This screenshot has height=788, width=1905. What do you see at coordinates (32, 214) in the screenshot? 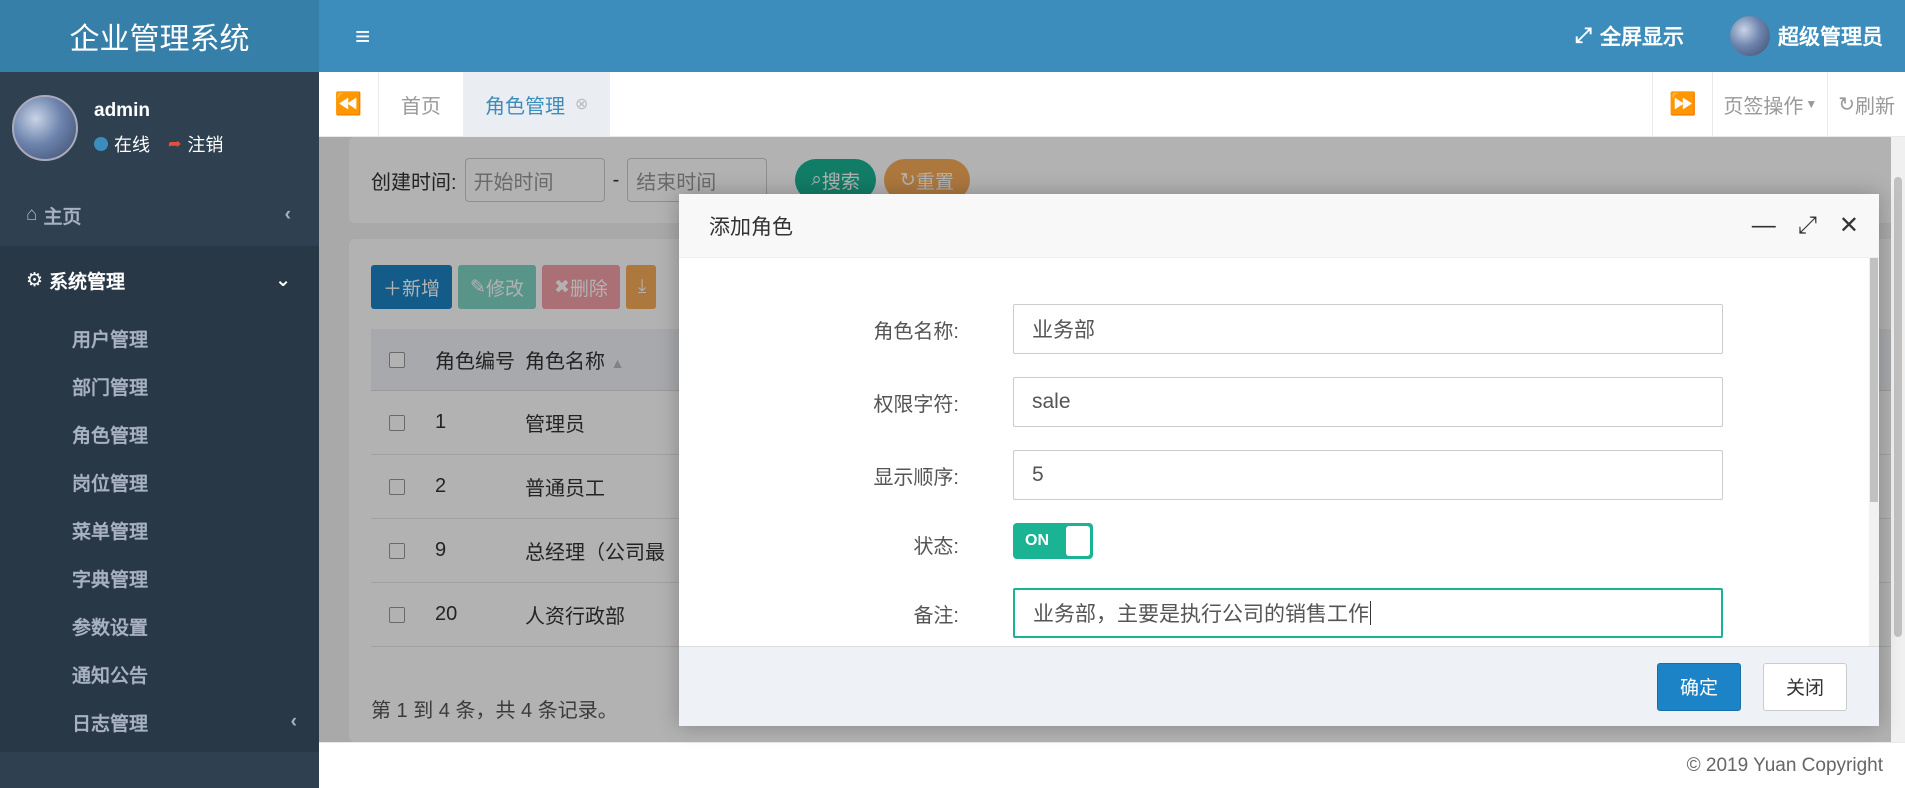
I see `home-icon: ⌂` at bounding box center [32, 214].